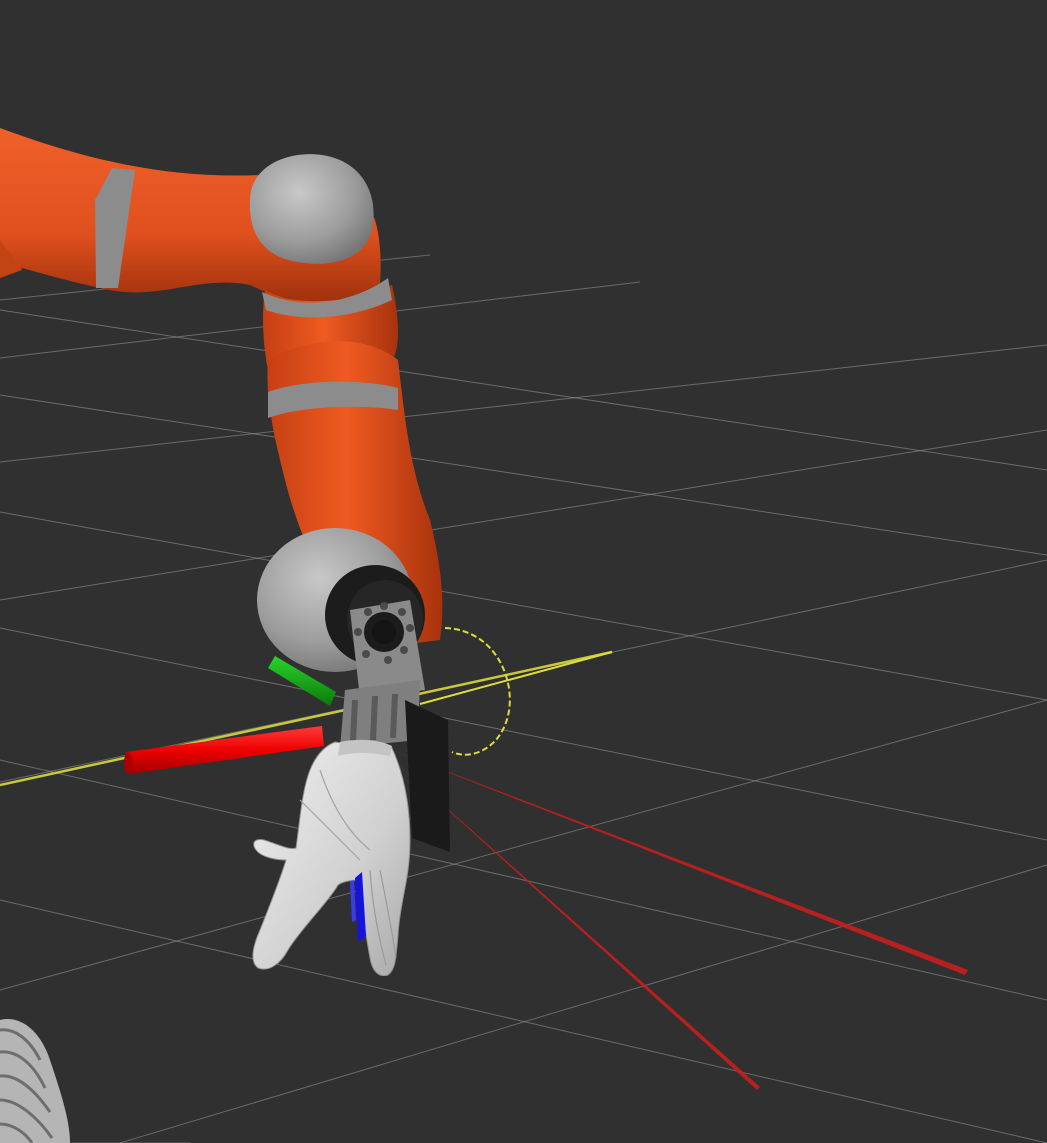 This screenshot has height=1143, width=1047. What do you see at coordinates (427, 776) in the screenshot?
I see `contact-pad` at bounding box center [427, 776].